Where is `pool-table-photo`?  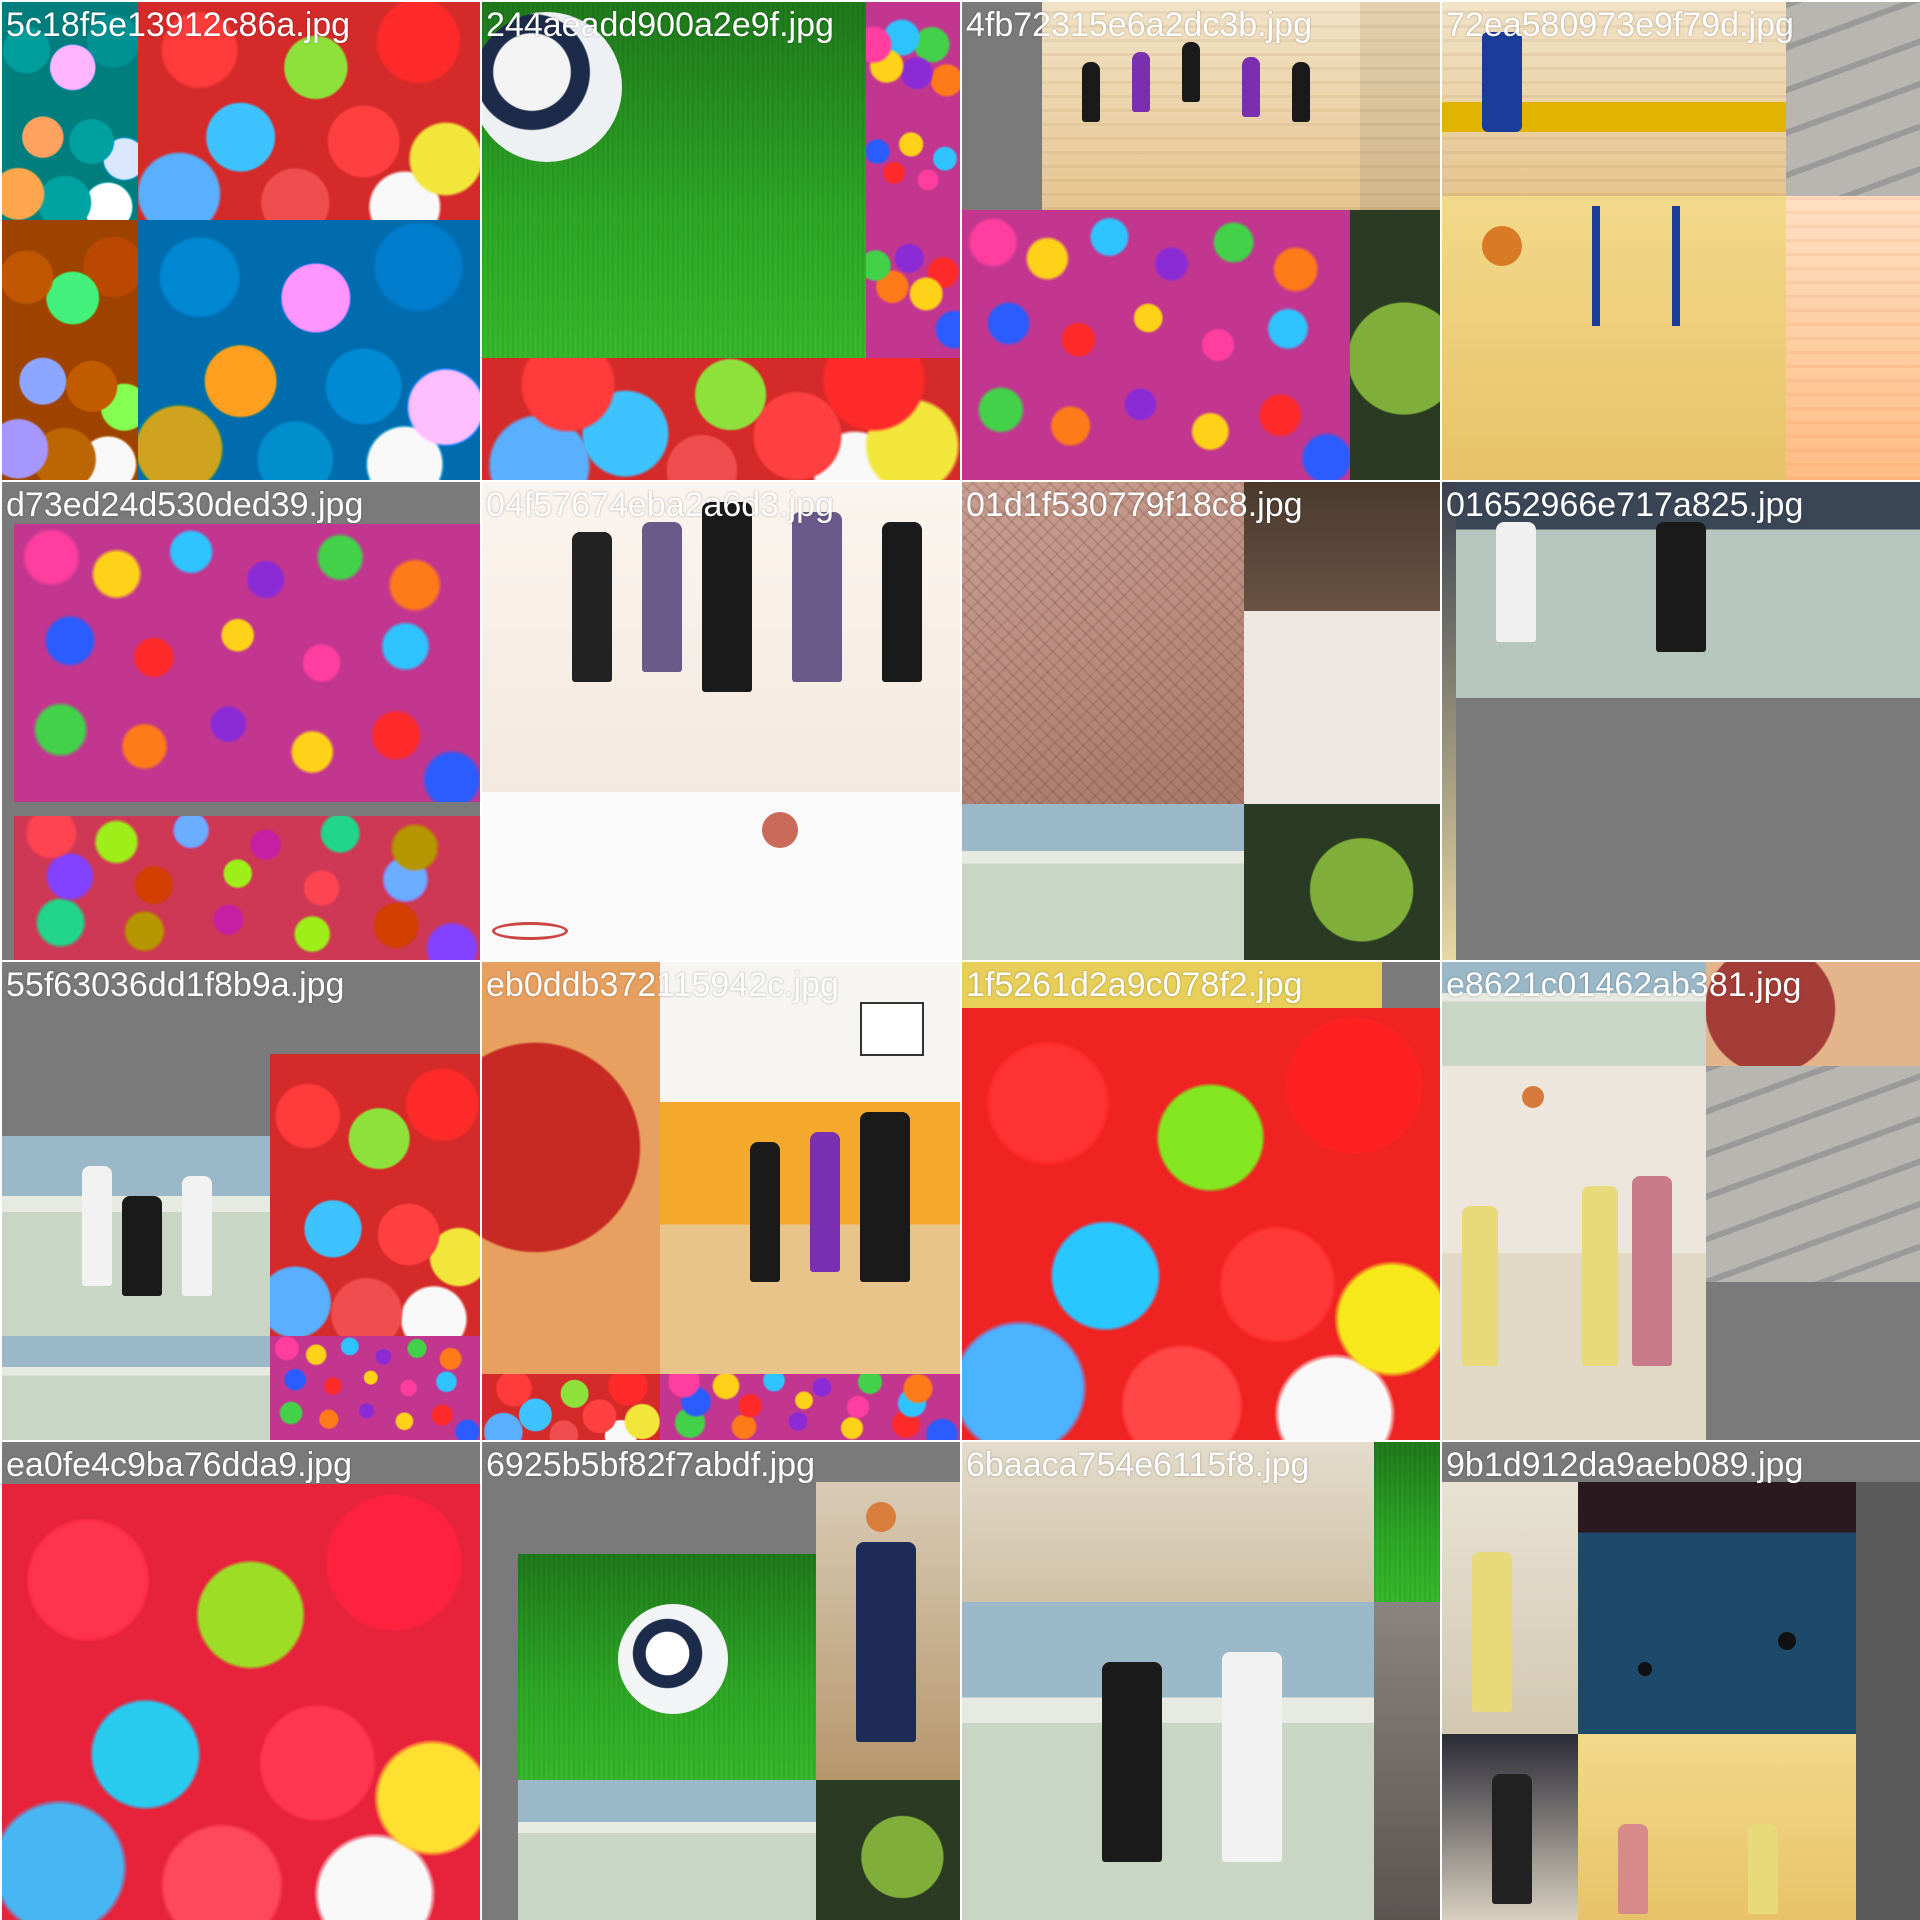
pool-table-photo is located at coordinates (1717, 1608).